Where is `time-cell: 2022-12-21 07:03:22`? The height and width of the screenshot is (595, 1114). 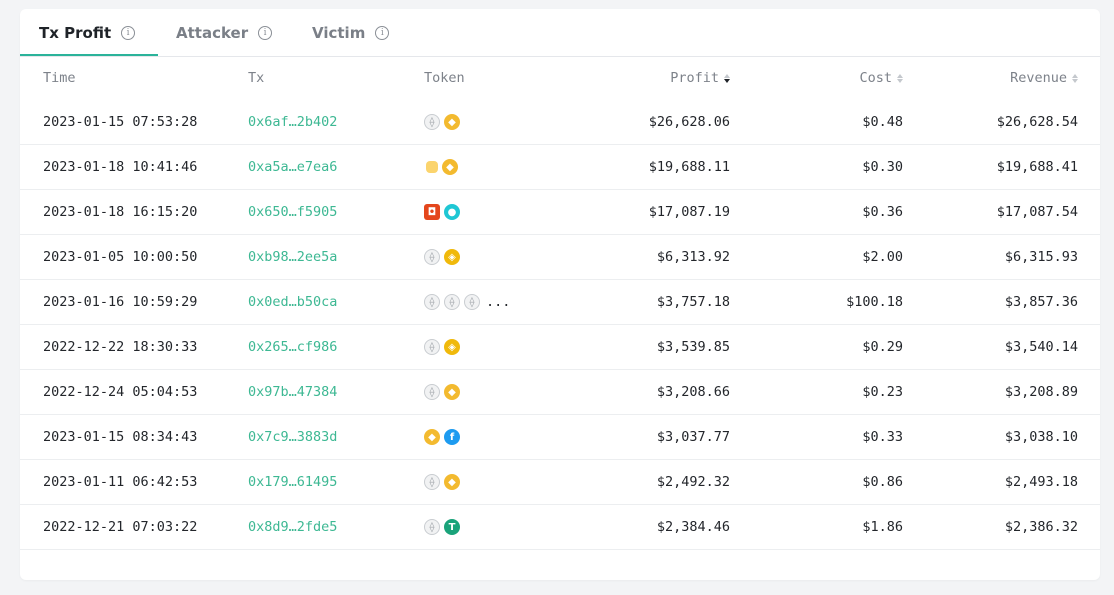 time-cell: 2022-12-21 07:03:22 is located at coordinates (120, 527).